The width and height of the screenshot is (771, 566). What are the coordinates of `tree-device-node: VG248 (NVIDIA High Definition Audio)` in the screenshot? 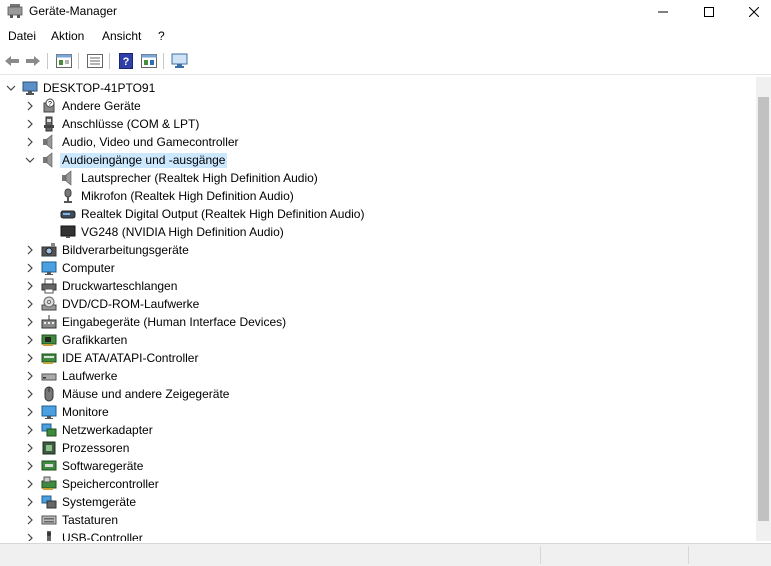 It's located at (378, 232).